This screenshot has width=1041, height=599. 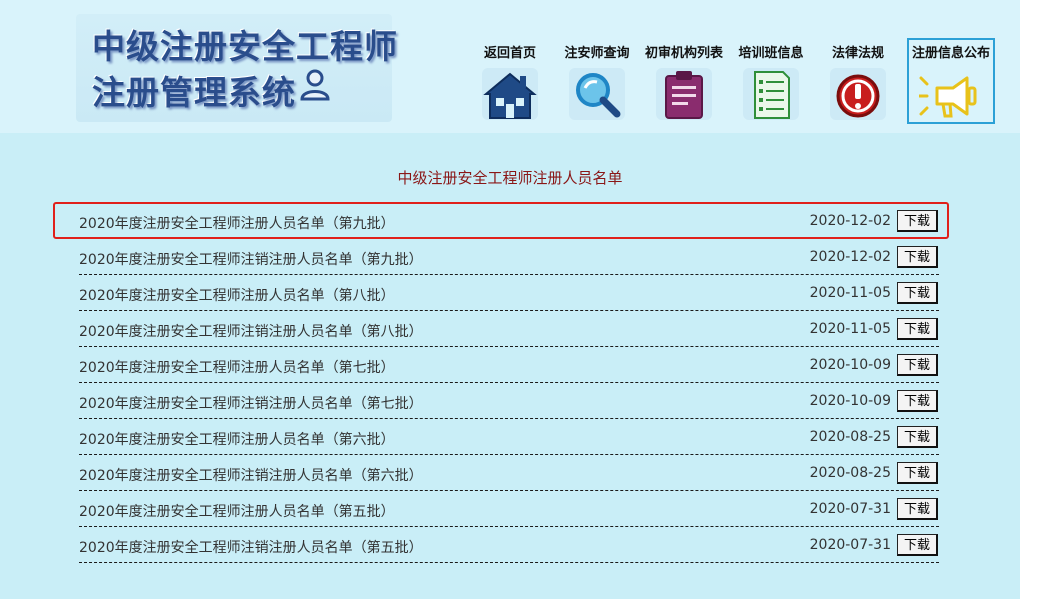 I want to click on list-item-link: 2020年度注册安全工程师注销注册人员名单（第六批）, so click(x=251, y=475).